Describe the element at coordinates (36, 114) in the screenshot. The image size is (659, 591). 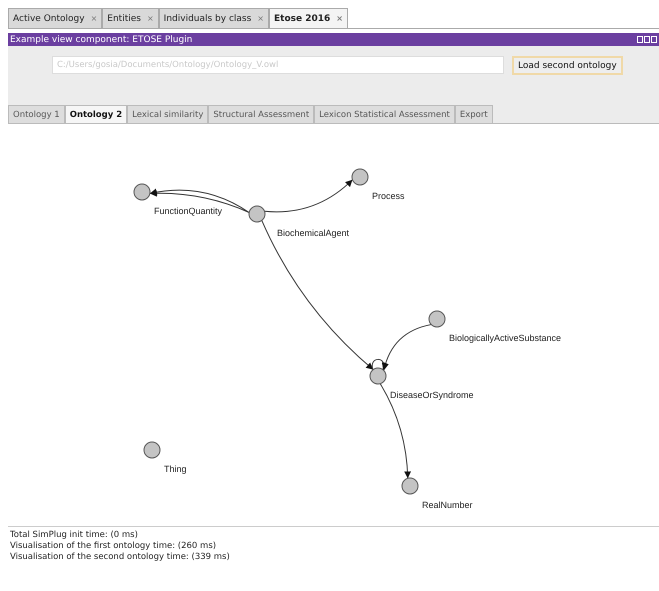
I see `tab: Ontology 1` at that location.